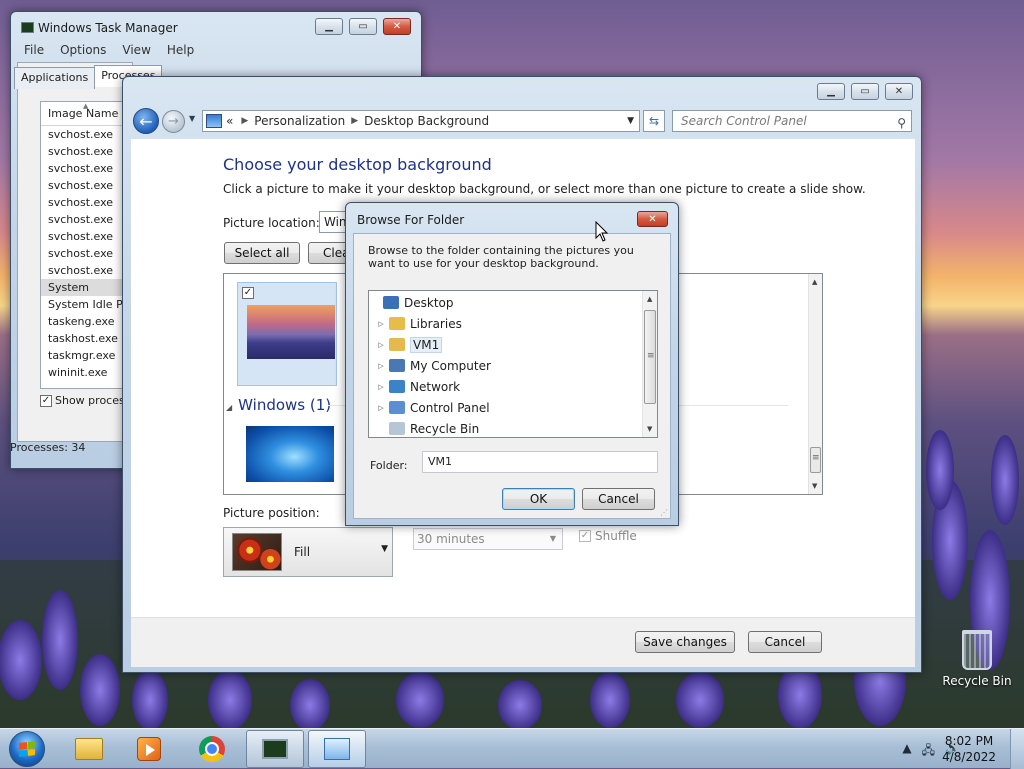  Describe the element at coordinates (34, 51) in the screenshot. I see `menu-file: File` at that location.